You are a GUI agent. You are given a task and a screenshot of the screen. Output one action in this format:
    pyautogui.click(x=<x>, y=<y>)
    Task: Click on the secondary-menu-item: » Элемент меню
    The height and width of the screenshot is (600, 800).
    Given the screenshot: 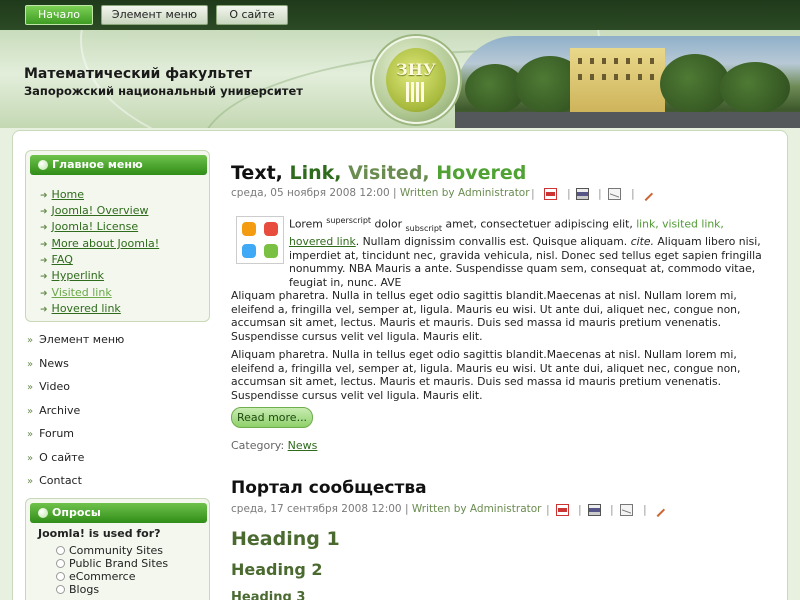 What is the action you would take?
    pyautogui.click(x=75, y=341)
    